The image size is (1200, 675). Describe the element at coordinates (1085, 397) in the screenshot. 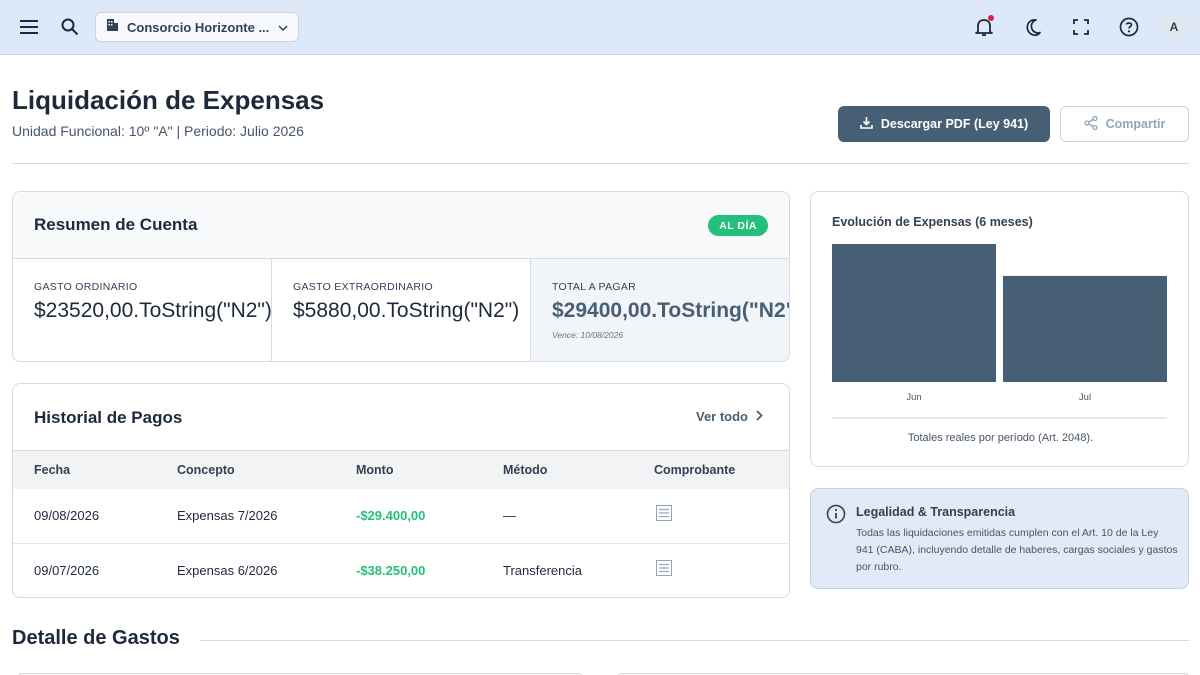

I see `x-tick-label: Jul` at that location.